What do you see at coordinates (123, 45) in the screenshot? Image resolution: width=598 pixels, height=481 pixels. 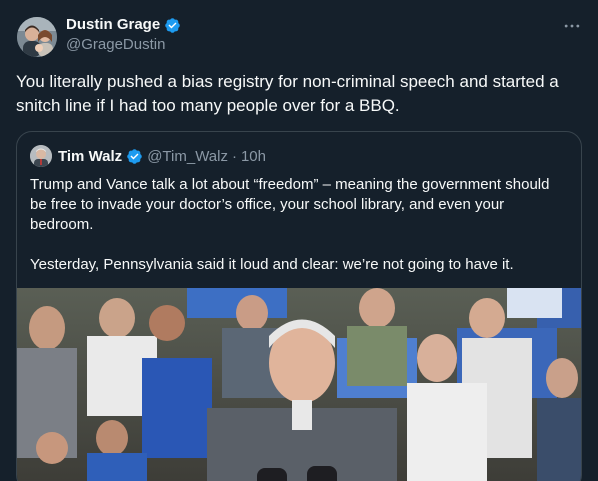 I see `author-handle: @GrageDustin` at bounding box center [123, 45].